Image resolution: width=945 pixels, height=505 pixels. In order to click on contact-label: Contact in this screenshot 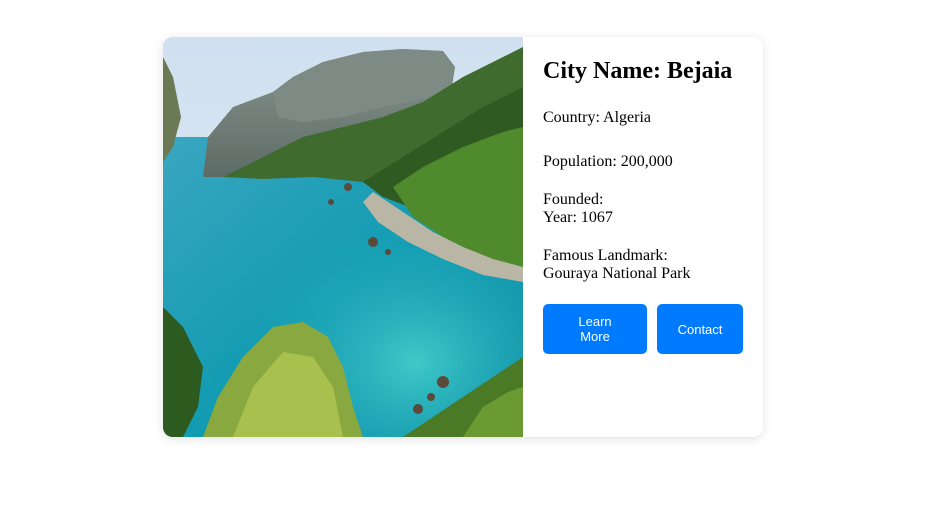, I will do `click(700, 329)`.